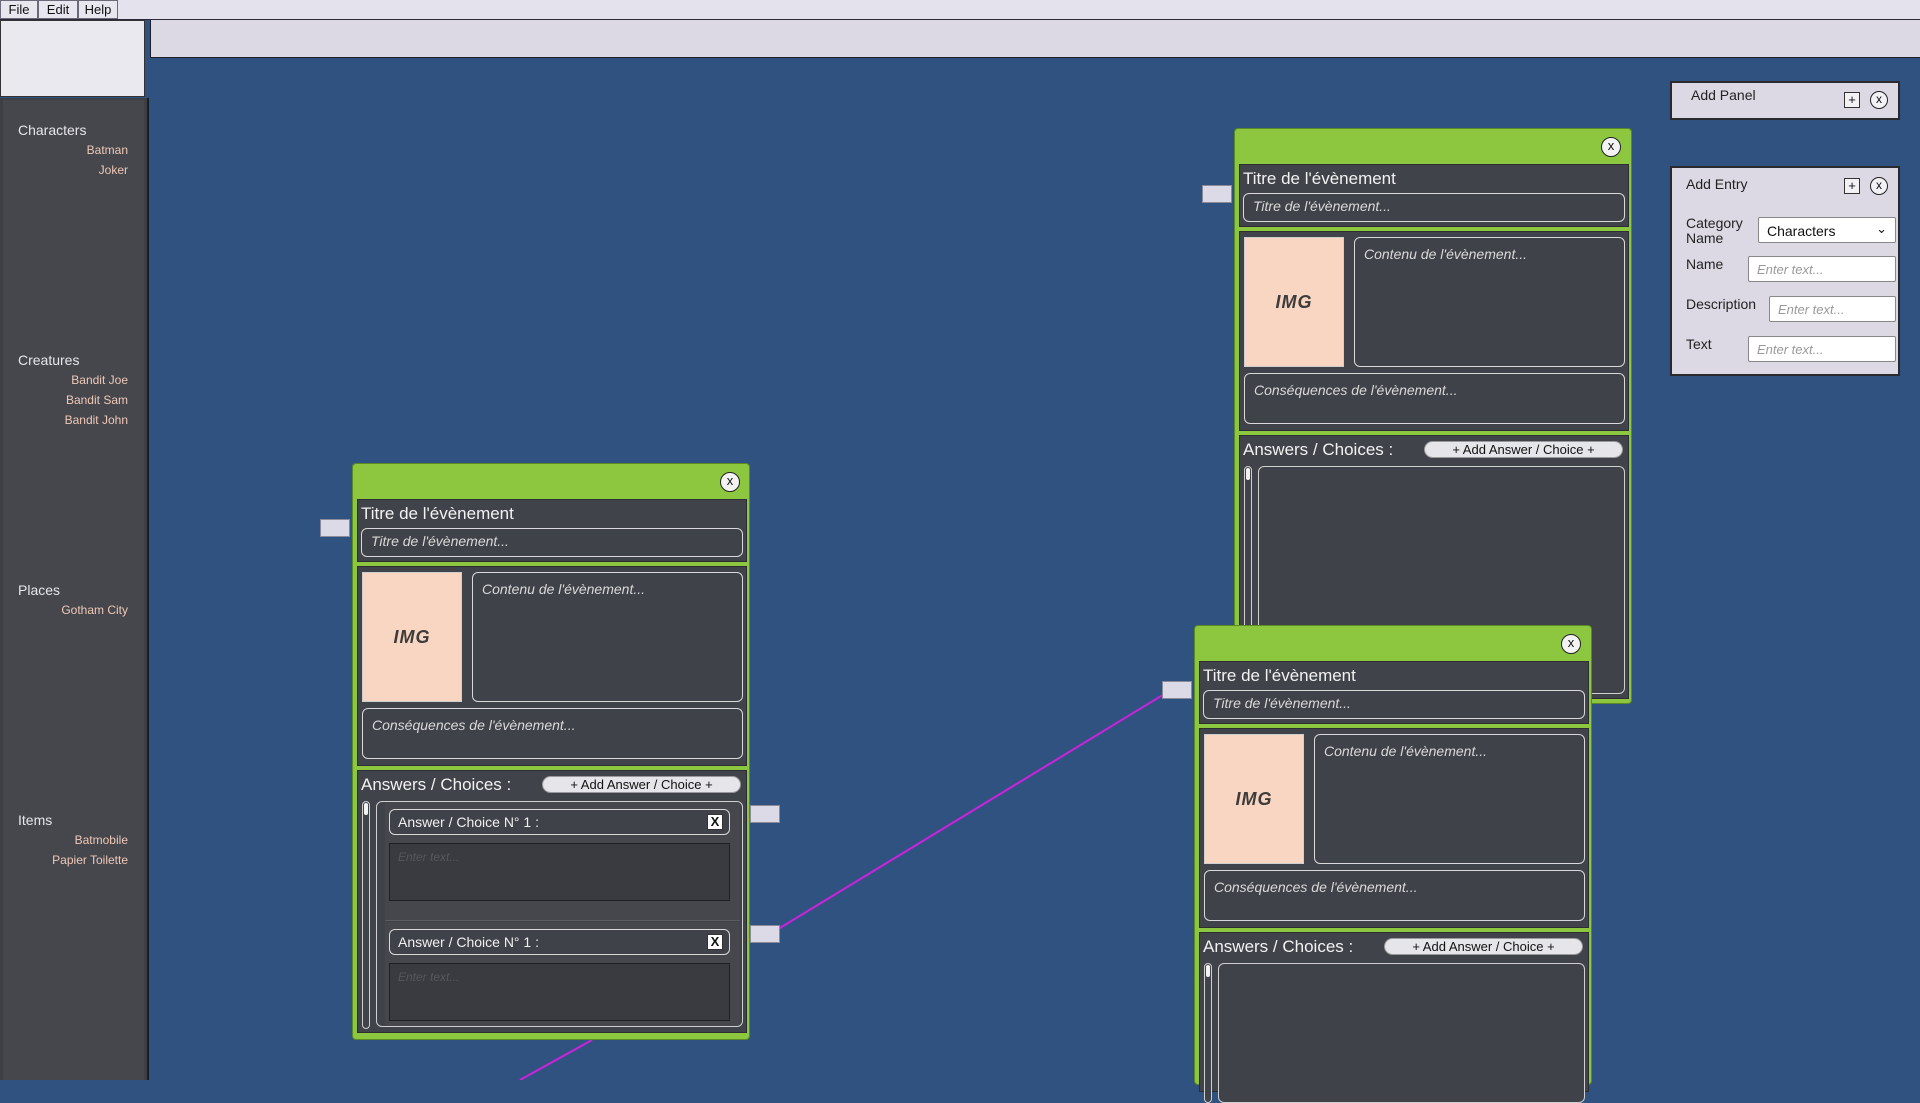 The image size is (1920, 1103). What do you see at coordinates (101, 840) in the screenshot?
I see `sidebar-item-batmobile: Batmobile` at bounding box center [101, 840].